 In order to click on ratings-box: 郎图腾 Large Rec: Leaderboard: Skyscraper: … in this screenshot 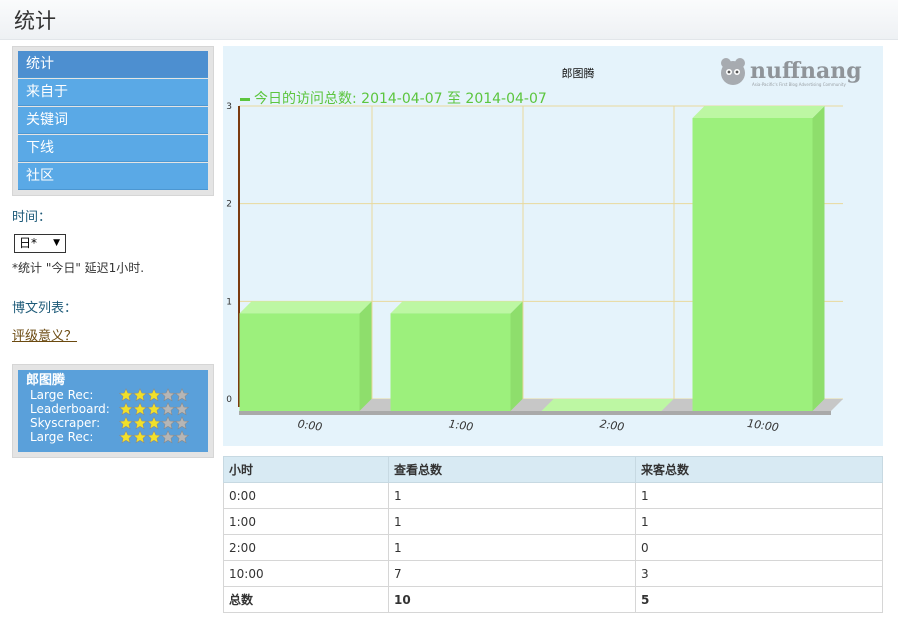, I will do `click(113, 411)`.